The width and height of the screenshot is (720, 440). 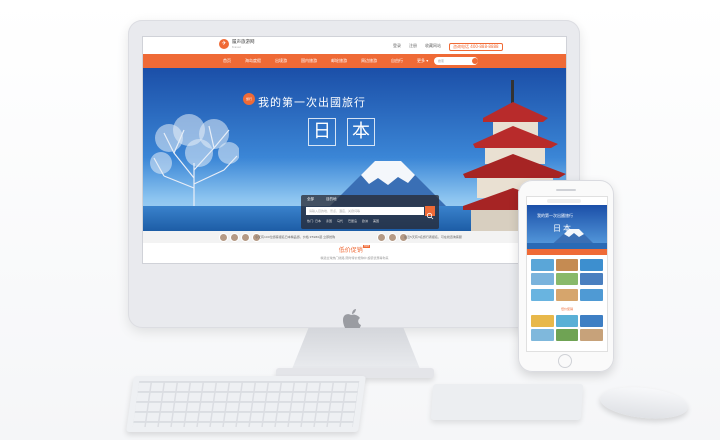 I want to click on hero-search-input: 请输入目的地、景点、酒店、关键词等, so click(x=365, y=211).